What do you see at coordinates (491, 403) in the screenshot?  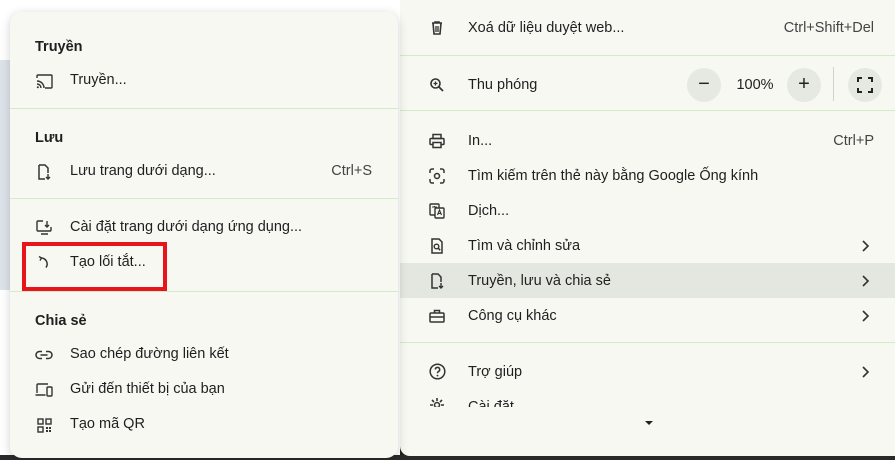 I see `menu-item-label: Cài đặt` at bounding box center [491, 403].